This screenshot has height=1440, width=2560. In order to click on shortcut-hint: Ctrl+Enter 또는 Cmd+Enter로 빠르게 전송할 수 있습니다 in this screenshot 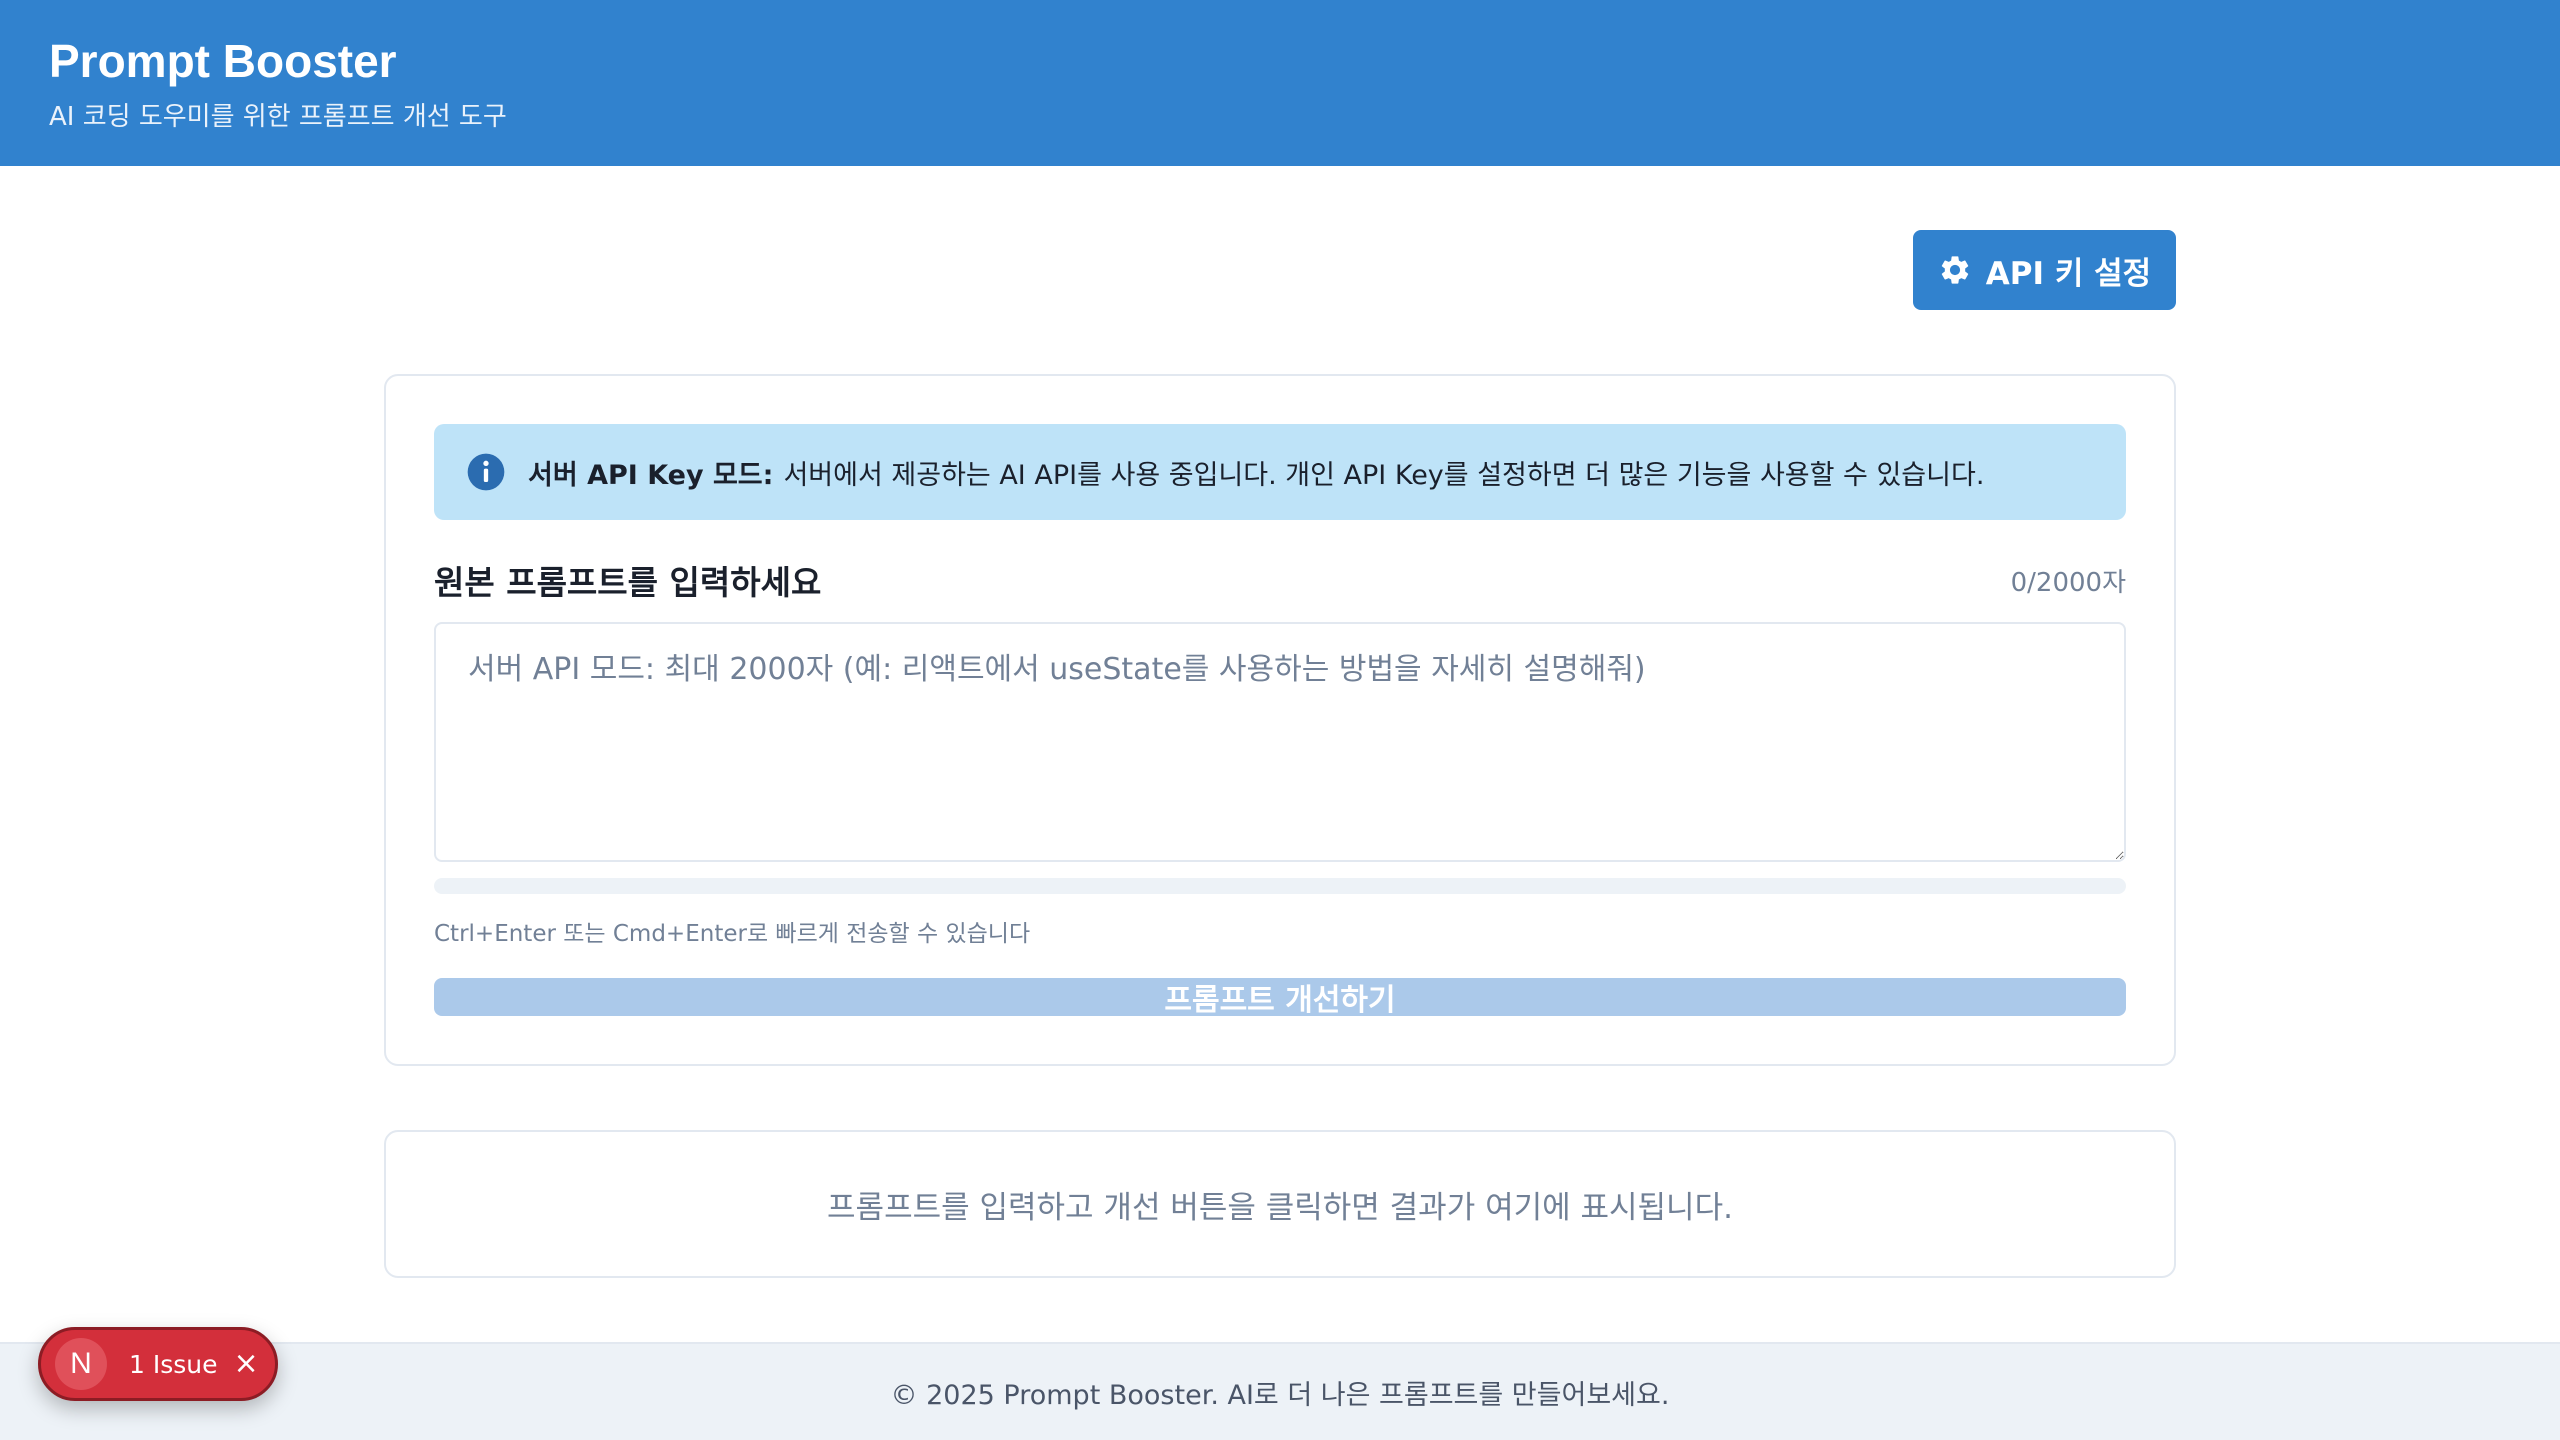, I will do `click(732, 934)`.